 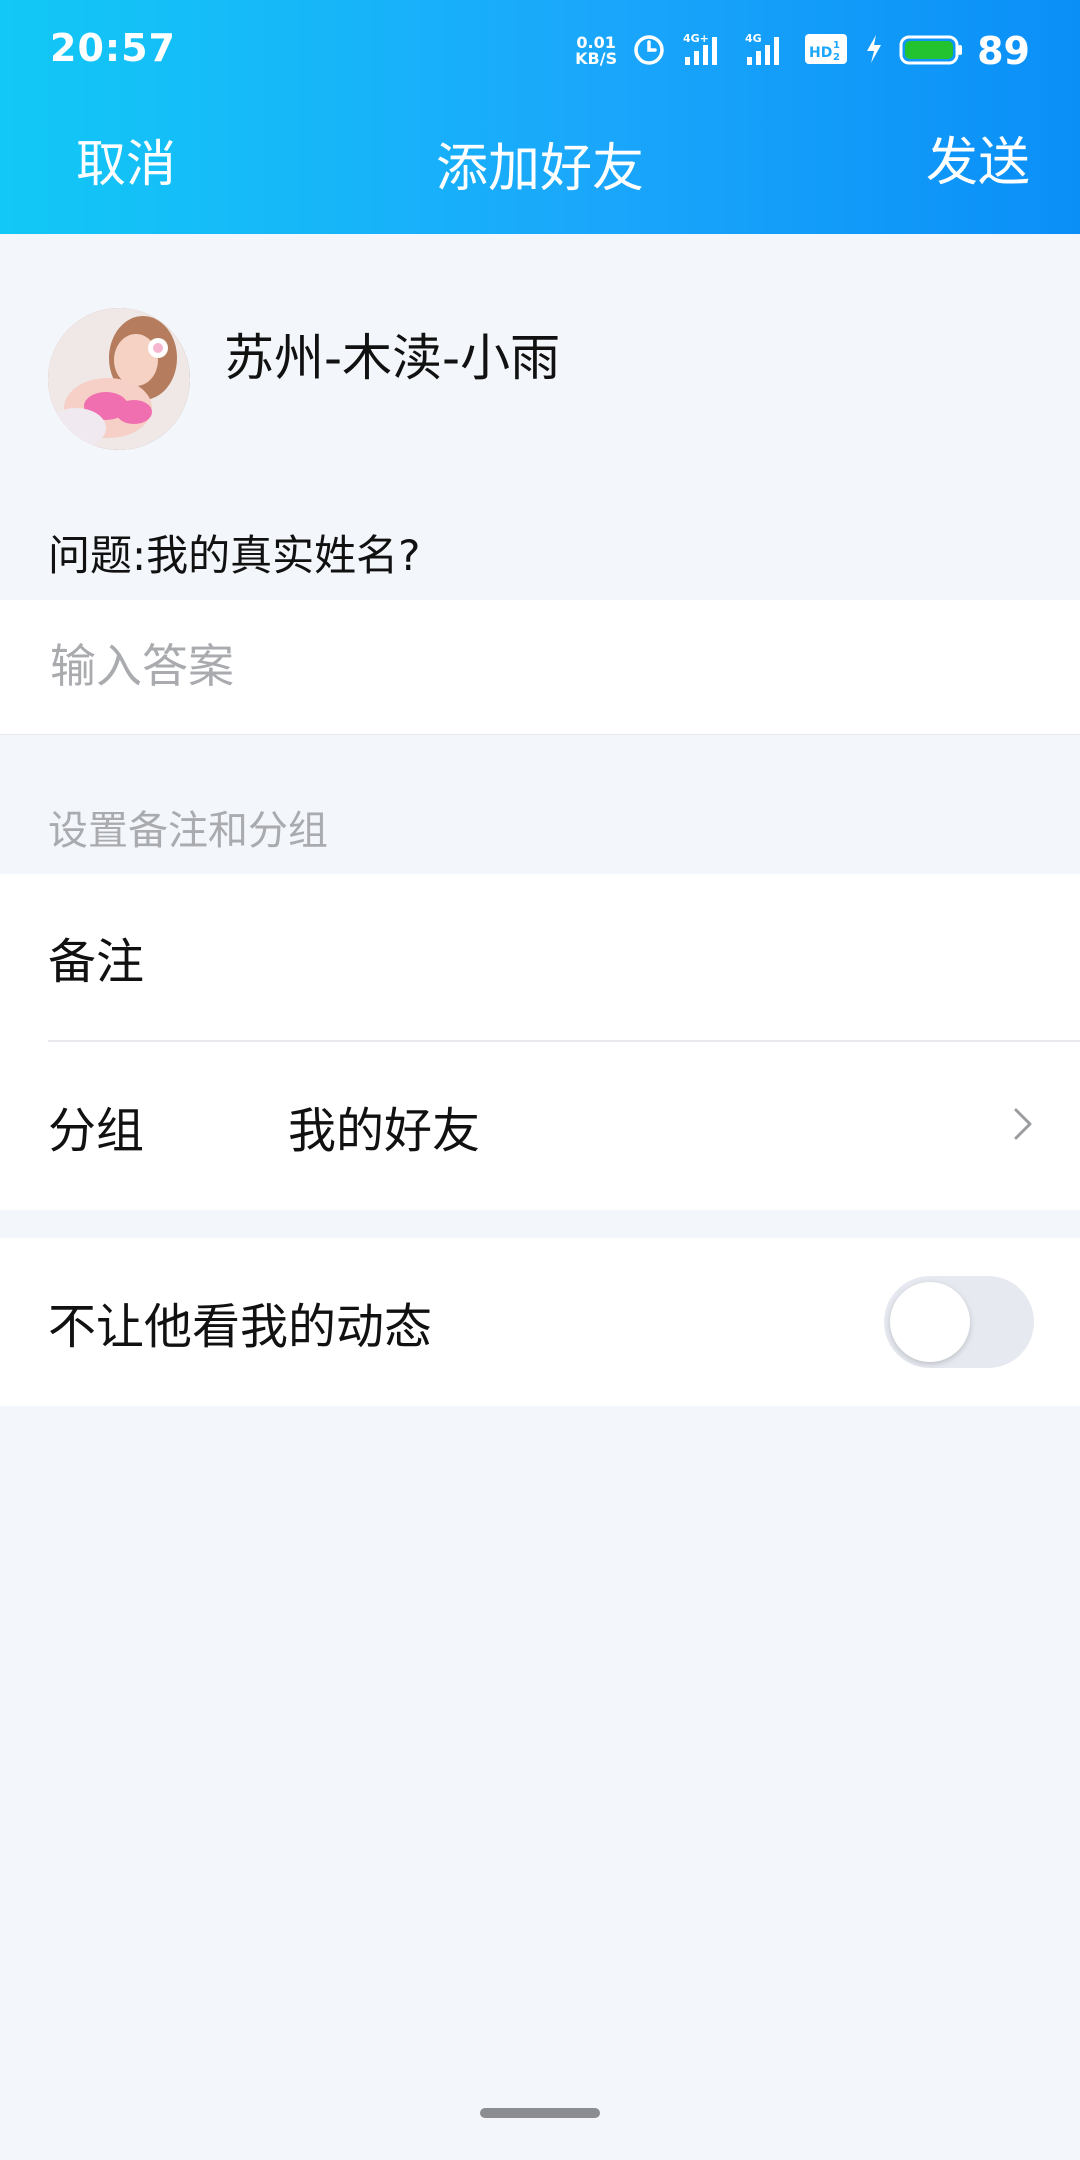 What do you see at coordinates (649, 51) in the screenshot?
I see `alarm-icon` at bounding box center [649, 51].